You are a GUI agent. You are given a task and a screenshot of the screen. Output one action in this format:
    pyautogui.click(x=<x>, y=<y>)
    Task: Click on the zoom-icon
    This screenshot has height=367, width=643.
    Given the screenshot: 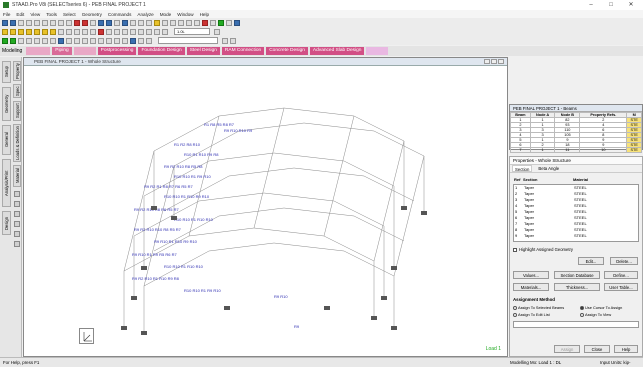 What is the action you would take?
    pyautogui.click(x=17, y=224)
    